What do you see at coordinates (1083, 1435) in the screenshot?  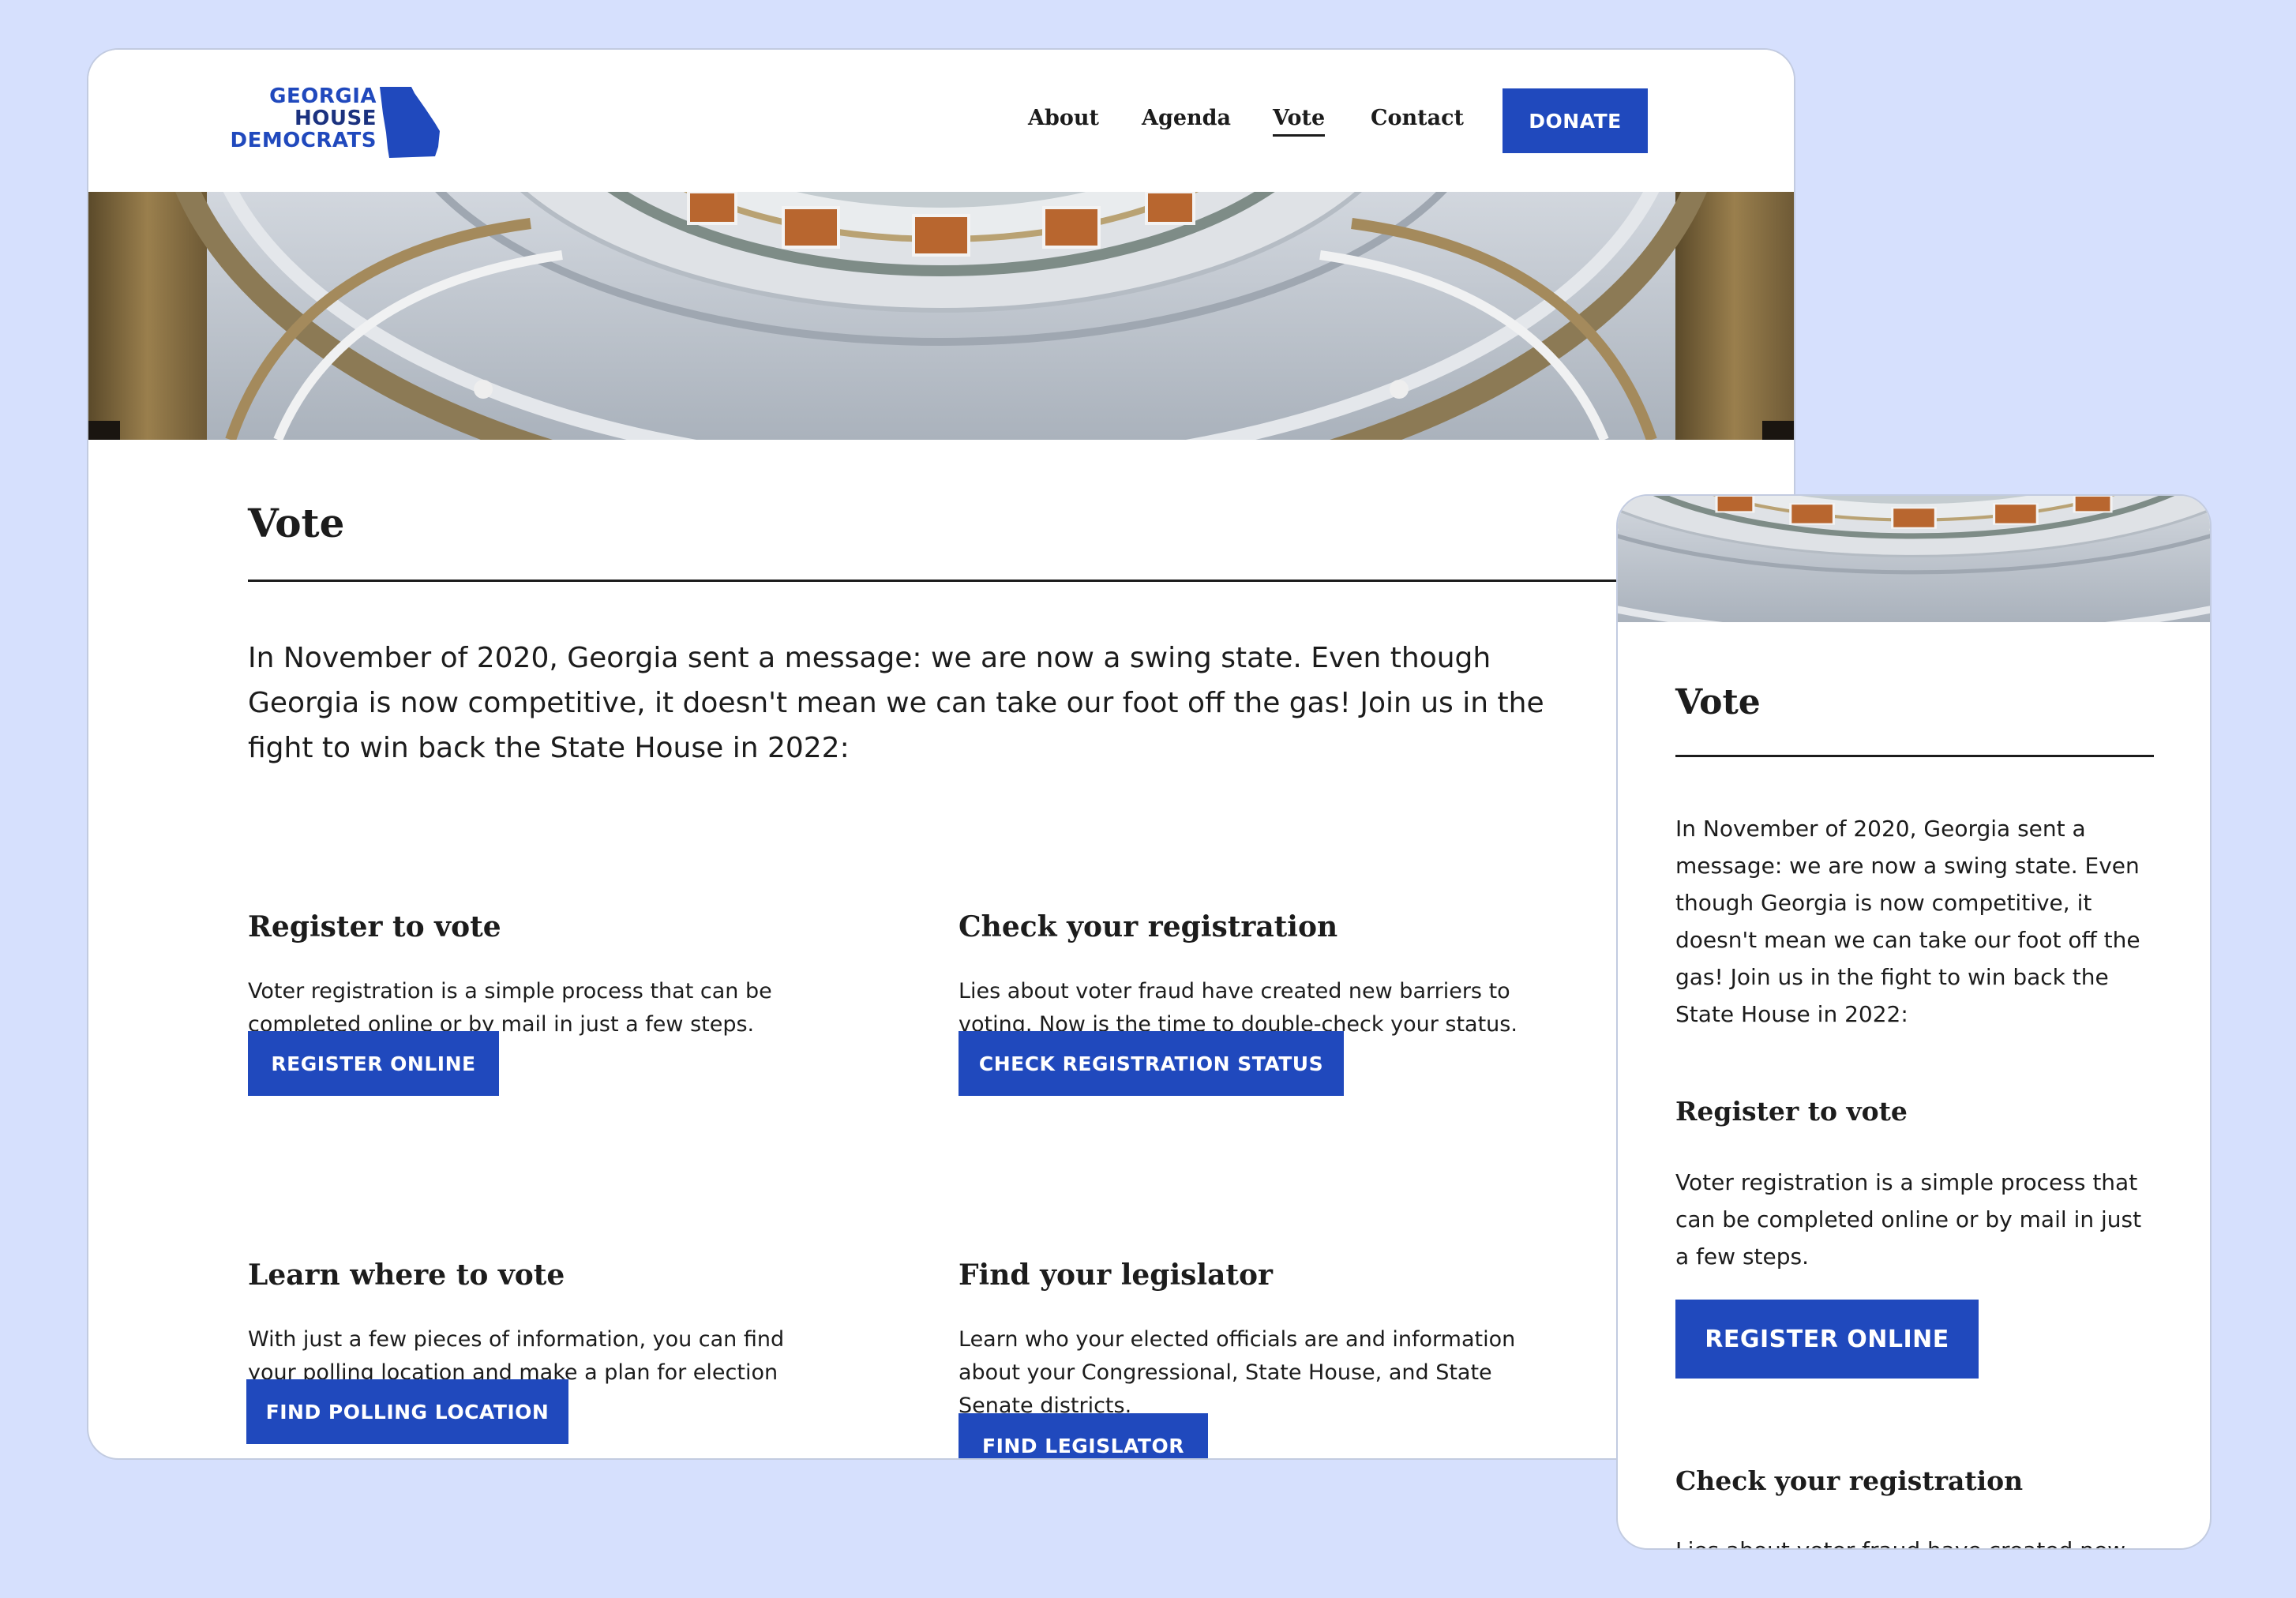 I see `find-legislator-button: FIND LEGISLATOR` at bounding box center [1083, 1435].